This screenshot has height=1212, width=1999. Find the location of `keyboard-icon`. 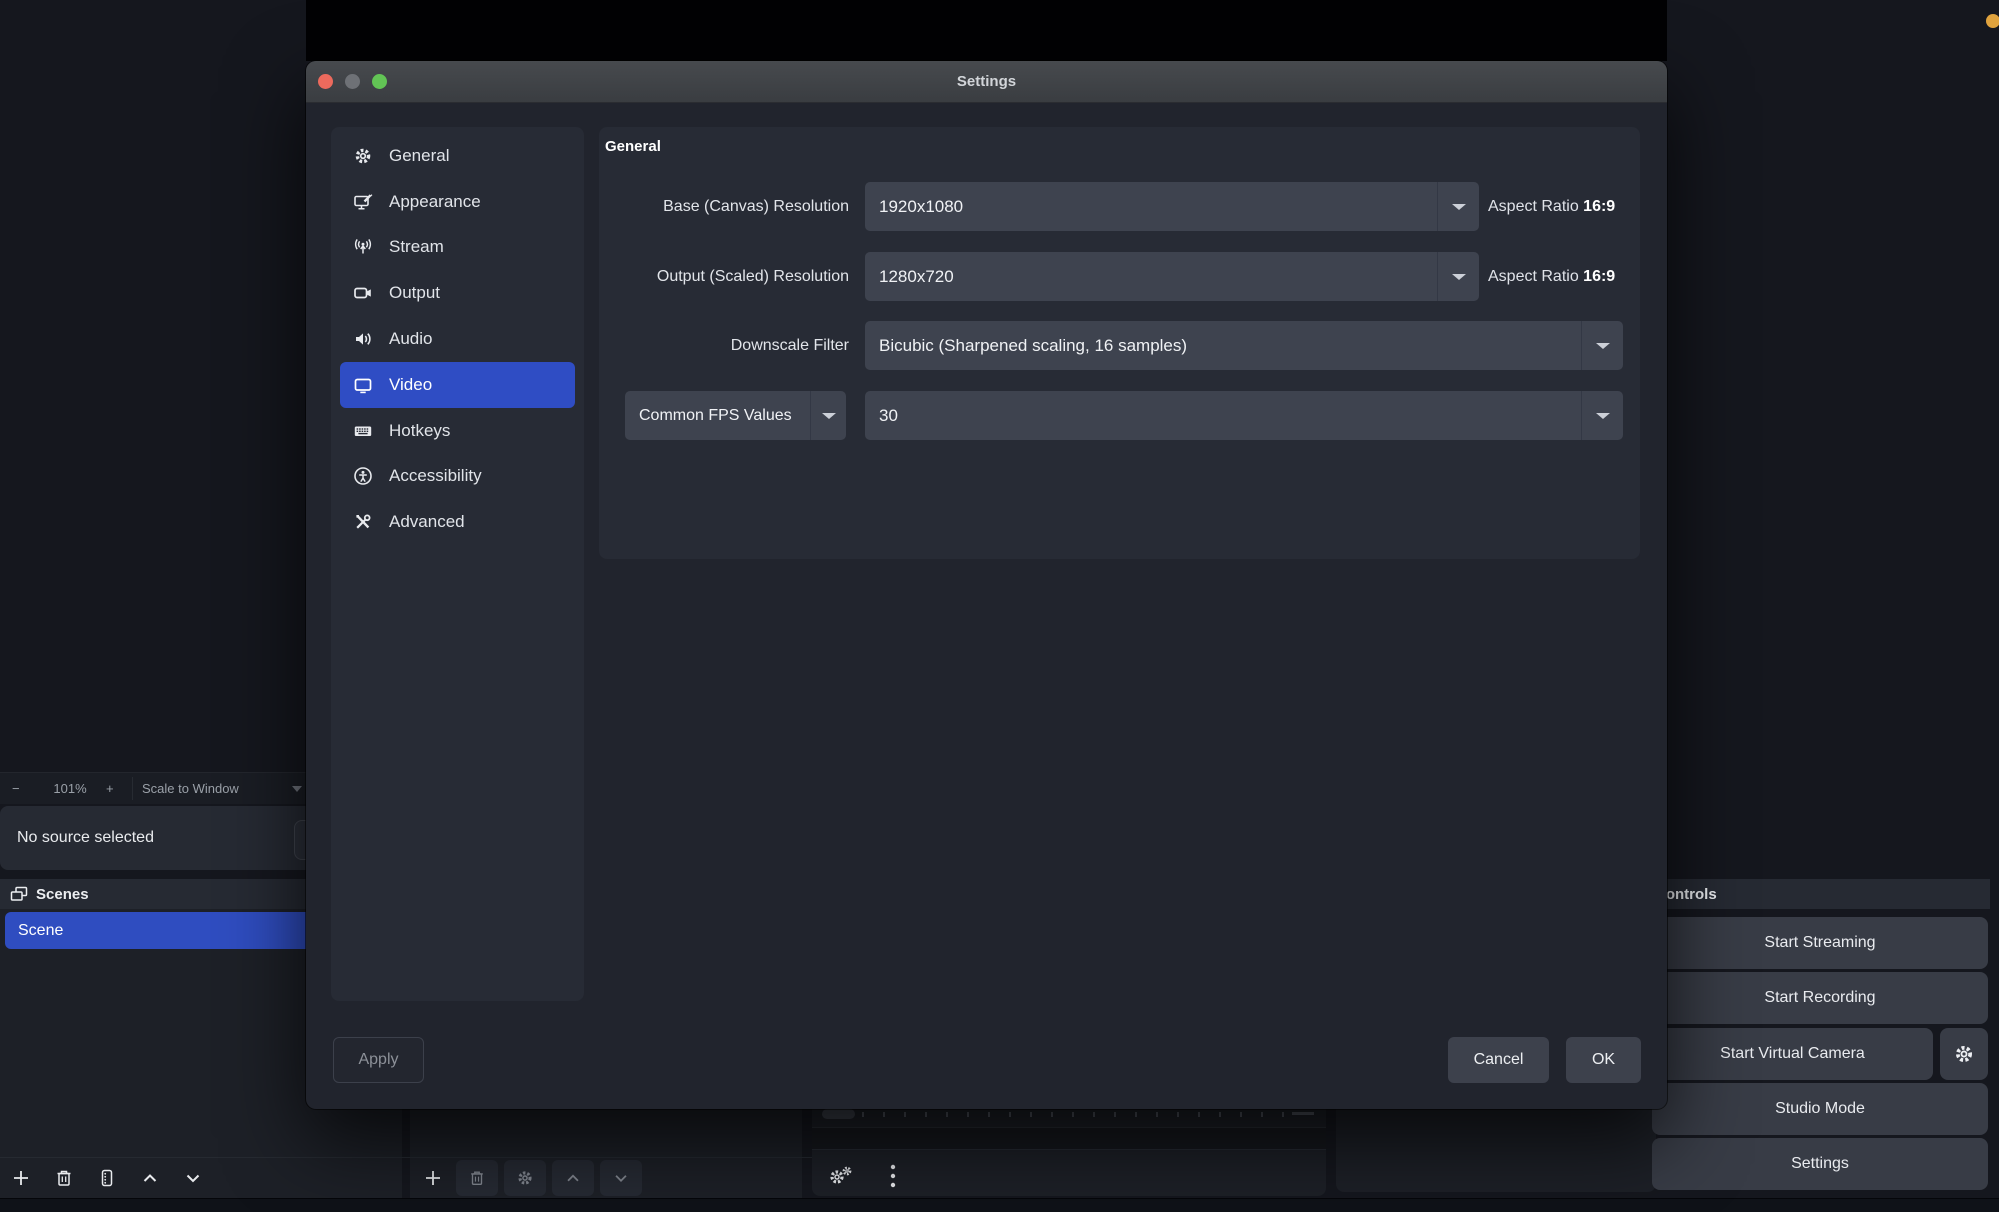

keyboard-icon is located at coordinates (363, 431).